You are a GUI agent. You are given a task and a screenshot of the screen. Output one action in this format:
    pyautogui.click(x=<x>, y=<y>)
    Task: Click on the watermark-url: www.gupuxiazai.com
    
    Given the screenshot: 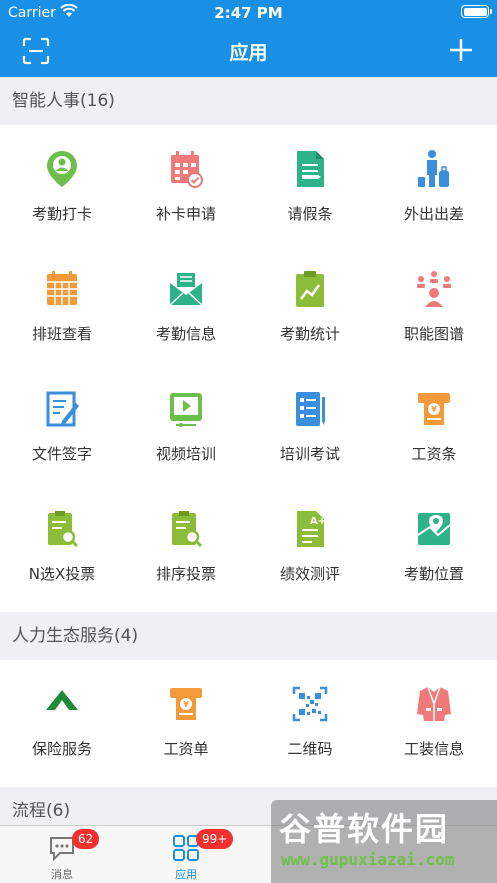 What is the action you would take?
    pyautogui.click(x=368, y=859)
    